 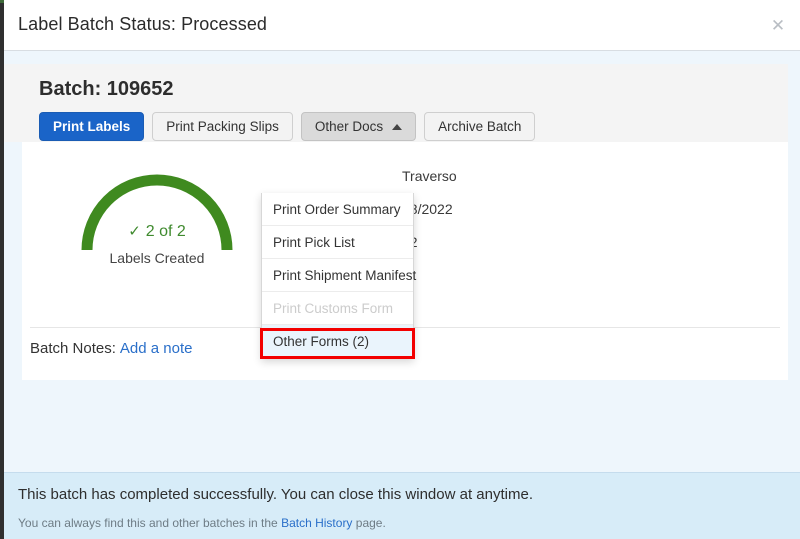 I want to click on menu-item-other-forms: Other Forms (2), so click(x=337, y=341).